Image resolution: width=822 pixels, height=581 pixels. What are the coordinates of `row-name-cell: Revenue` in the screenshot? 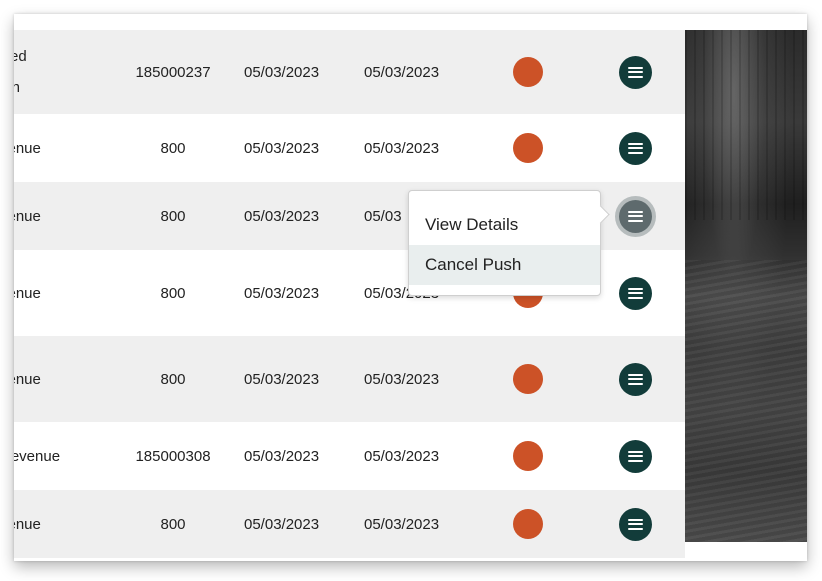 It's located at (69, 456).